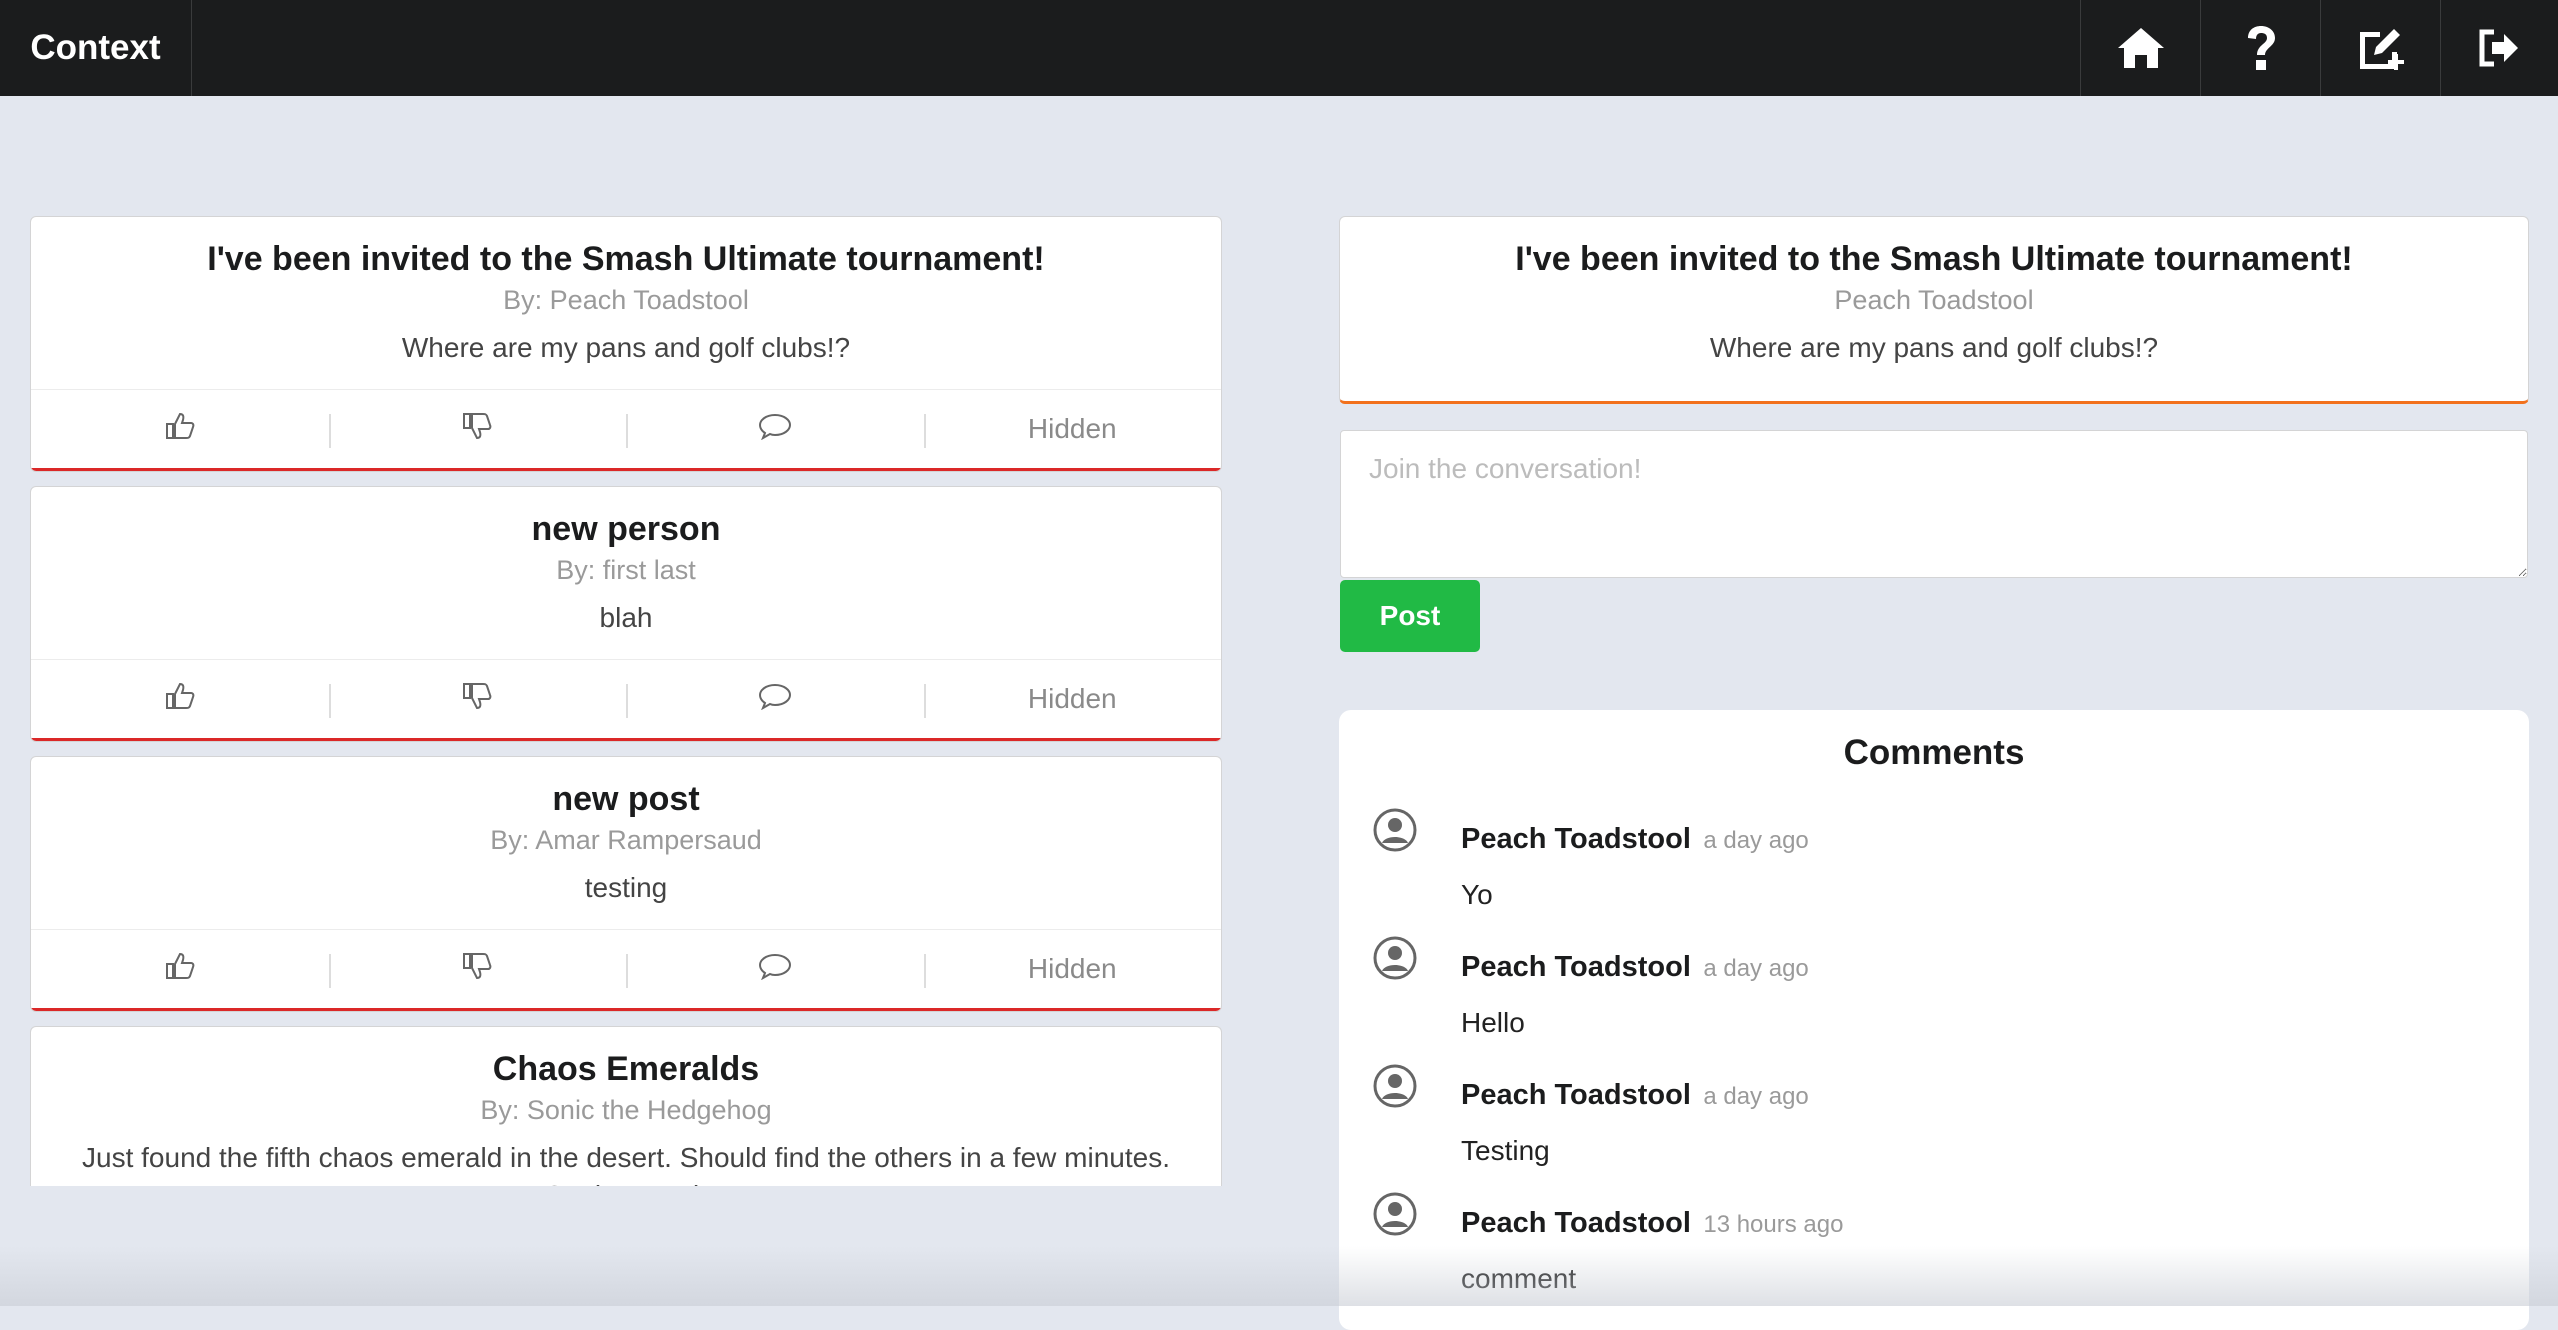 This screenshot has width=2558, height=1330. I want to click on comment-text: comment, so click(1519, 1278).